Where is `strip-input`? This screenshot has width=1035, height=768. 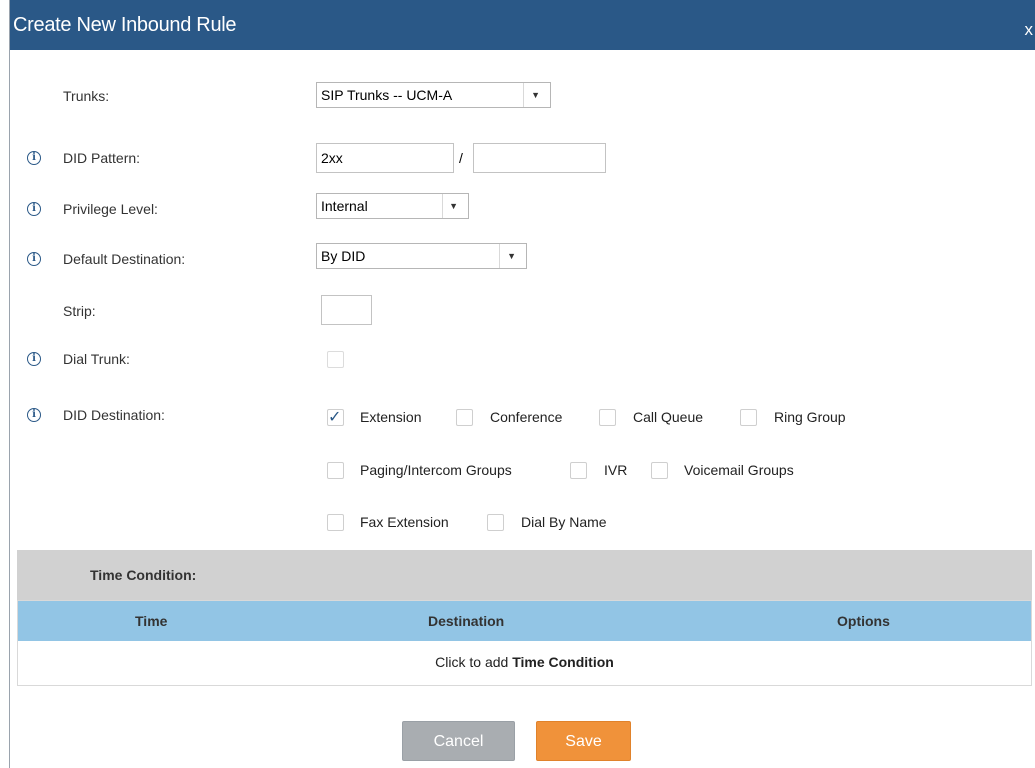 strip-input is located at coordinates (346, 310).